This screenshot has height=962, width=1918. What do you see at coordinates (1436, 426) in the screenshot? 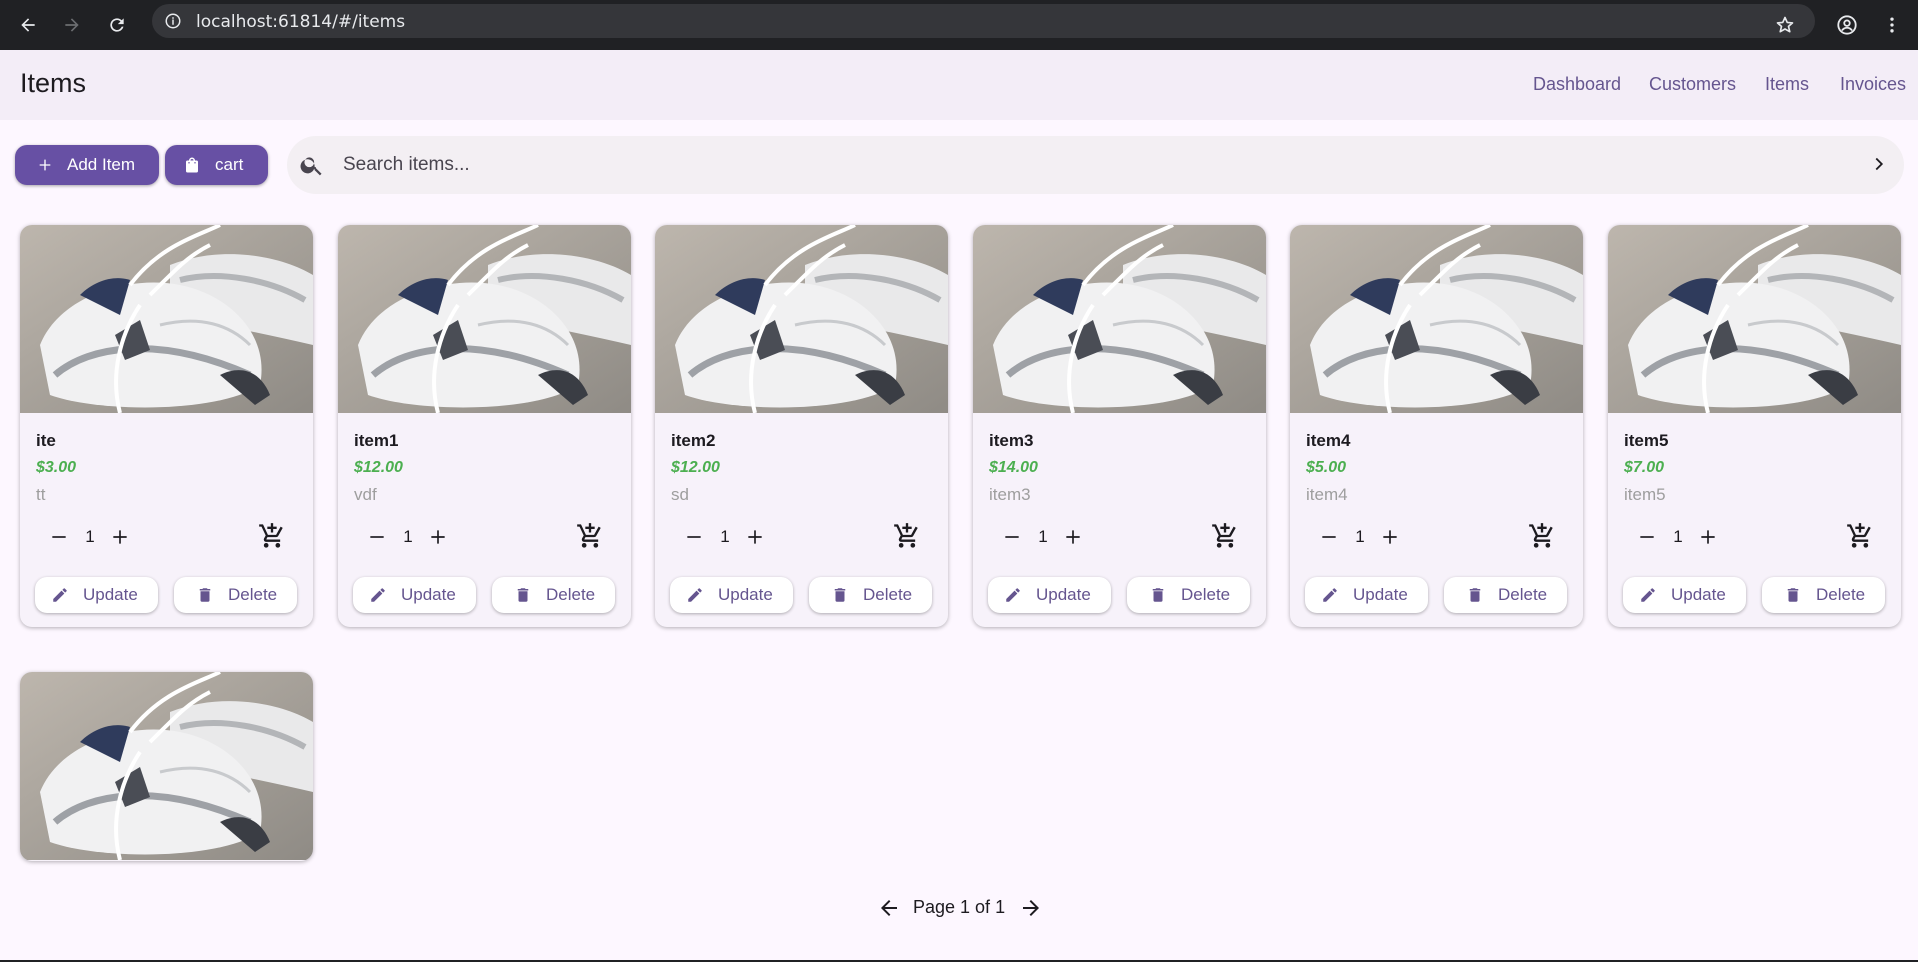
I see `item-card: item4 $5.00 item4 1 Update Delete` at bounding box center [1436, 426].